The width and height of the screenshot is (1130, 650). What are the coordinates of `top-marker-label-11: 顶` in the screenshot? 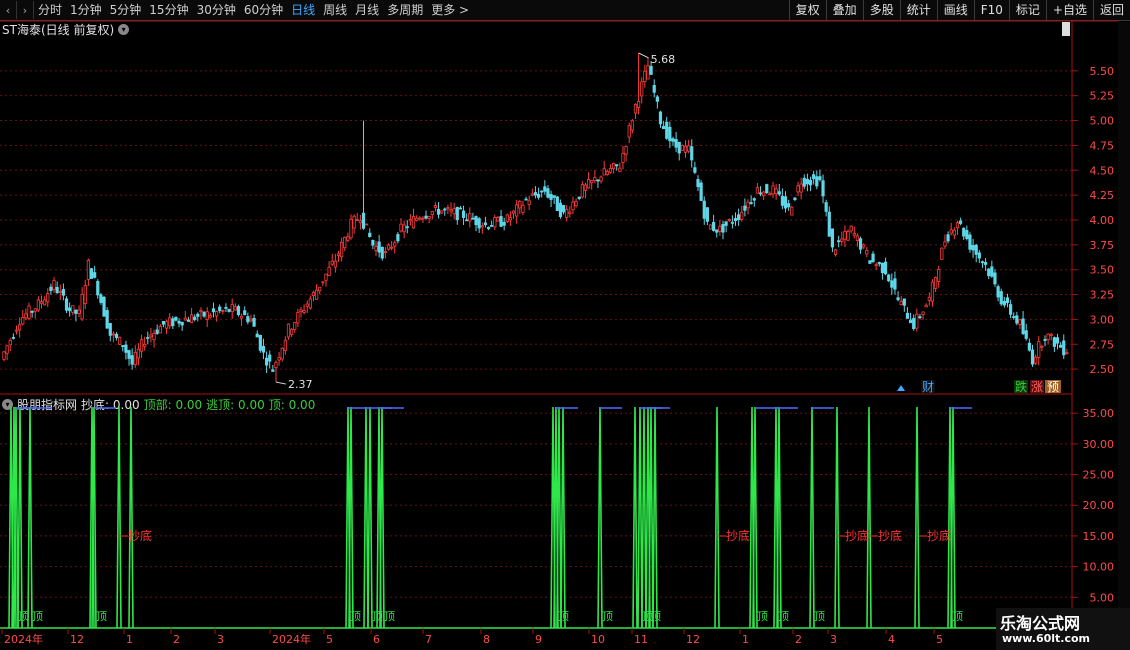 It's located at (783, 616).